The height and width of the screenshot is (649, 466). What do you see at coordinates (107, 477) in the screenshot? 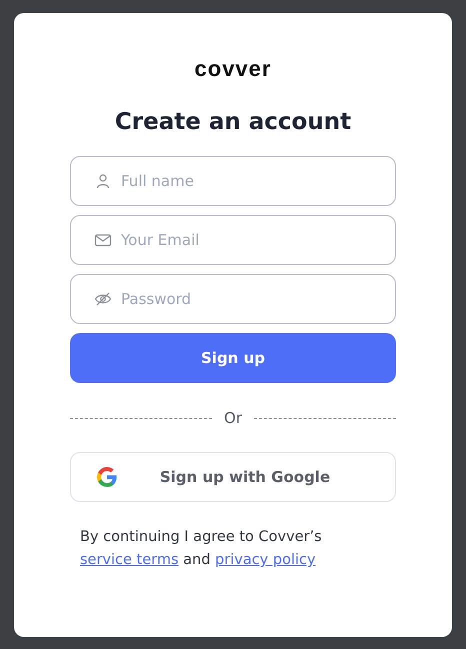
I see `google-icon` at bounding box center [107, 477].